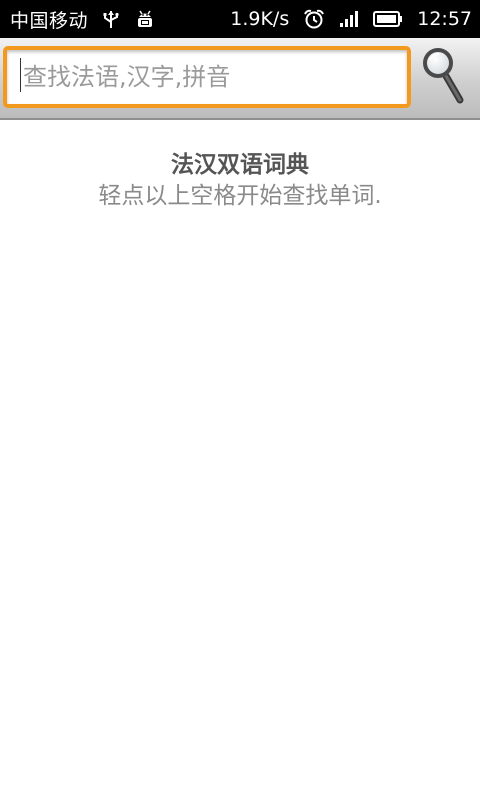 This screenshot has height=800, width=480. I want to click on battery-icon, so click(388, 19).